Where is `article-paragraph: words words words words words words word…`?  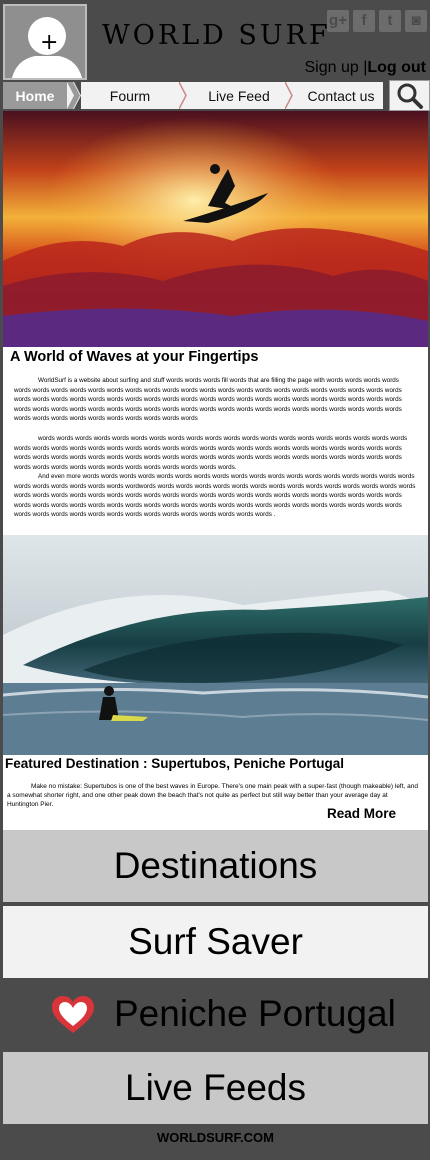
article-paragraph: words words words words words words word… is located at coordinates (211, 453).